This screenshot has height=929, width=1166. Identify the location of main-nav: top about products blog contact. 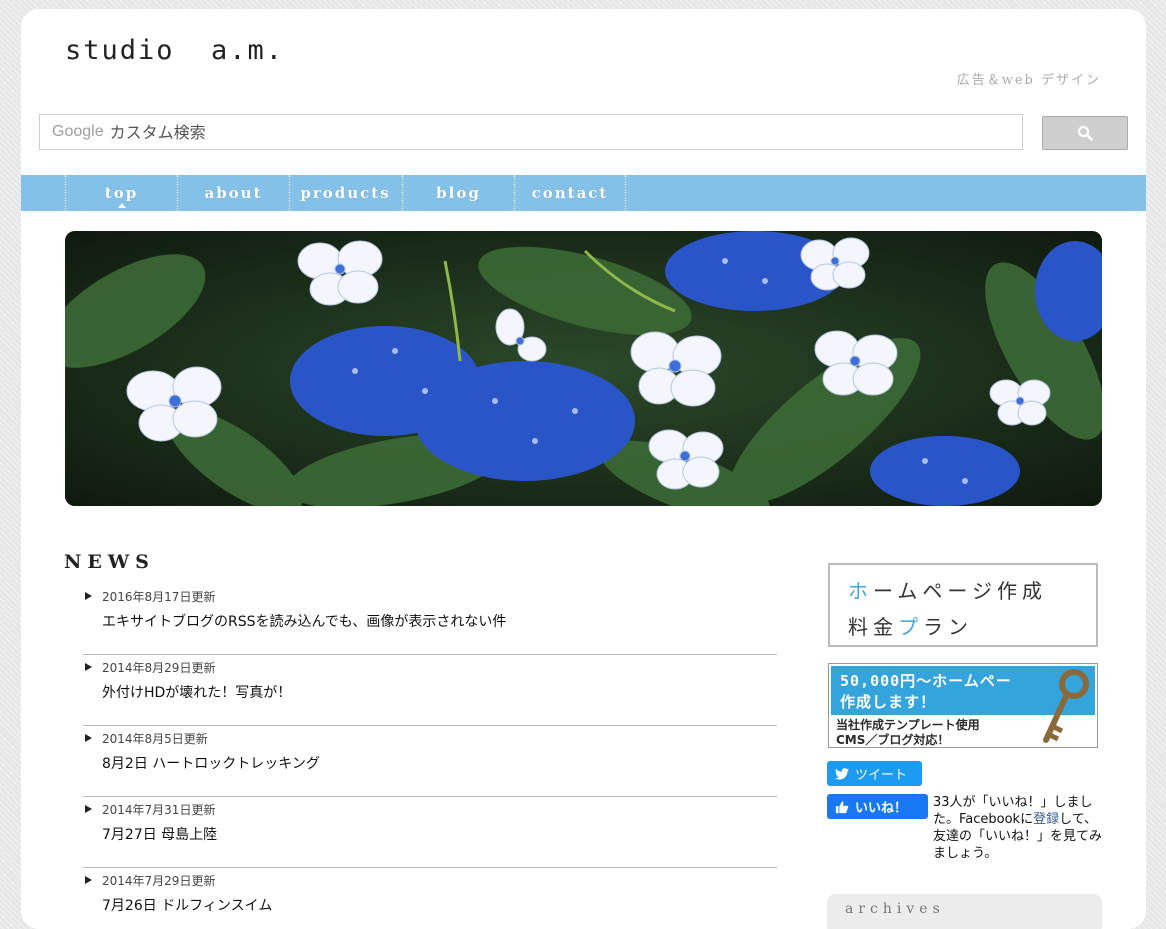
(583, 193).